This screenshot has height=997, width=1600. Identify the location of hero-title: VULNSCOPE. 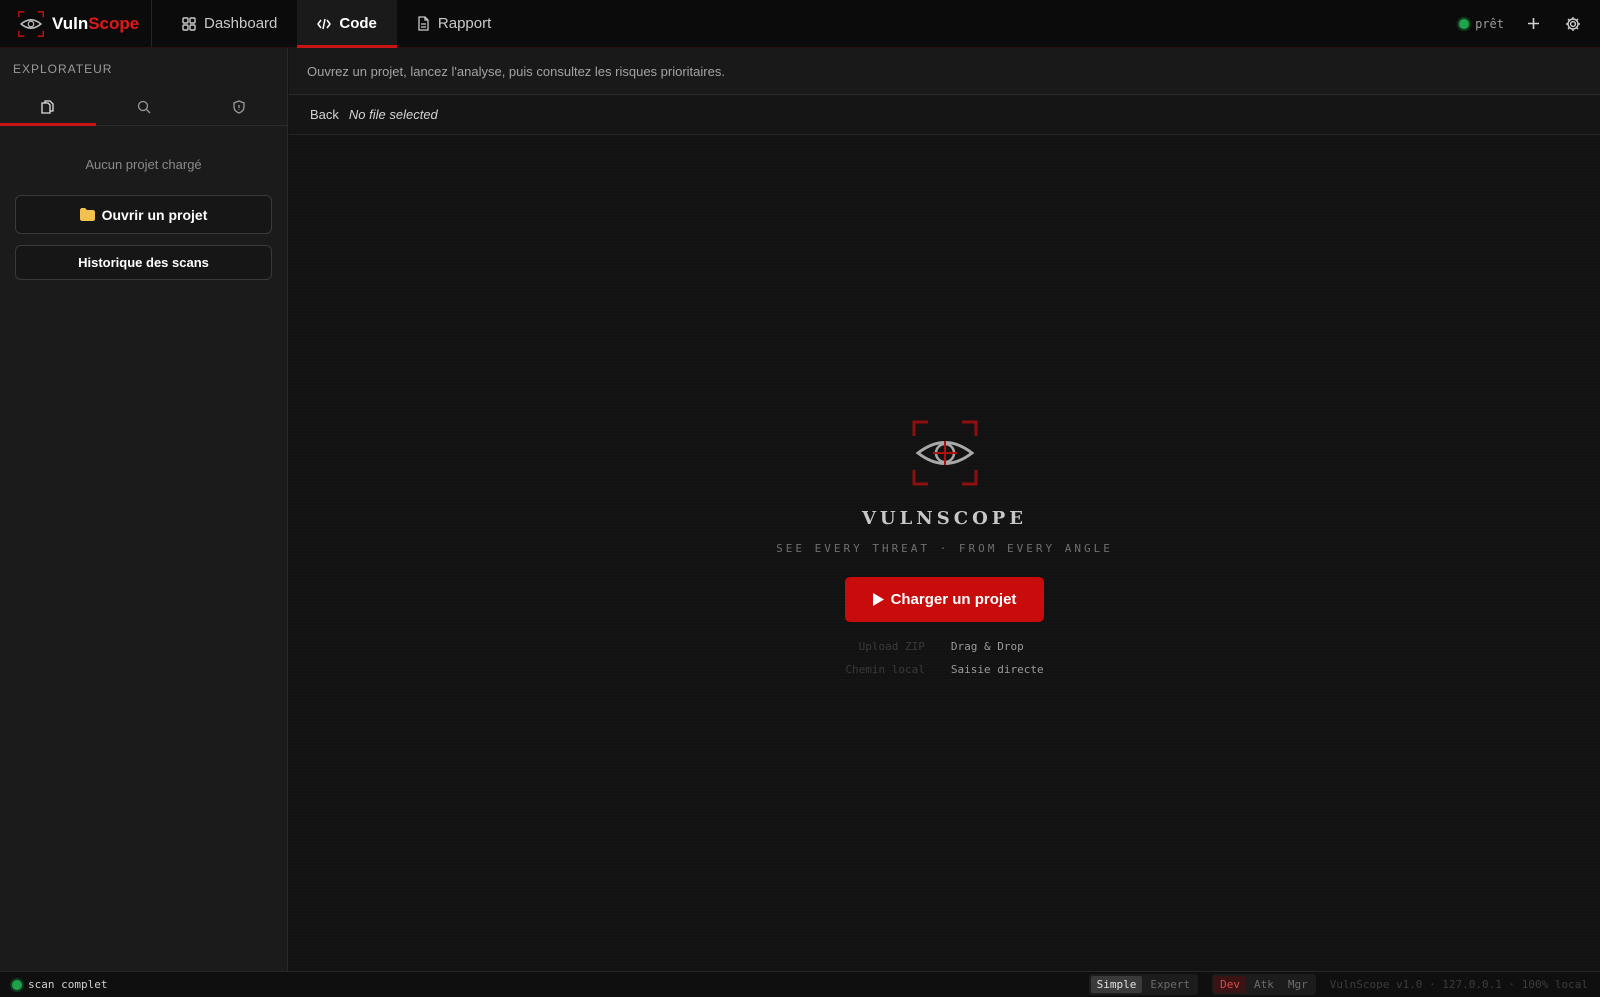
(944, 518).